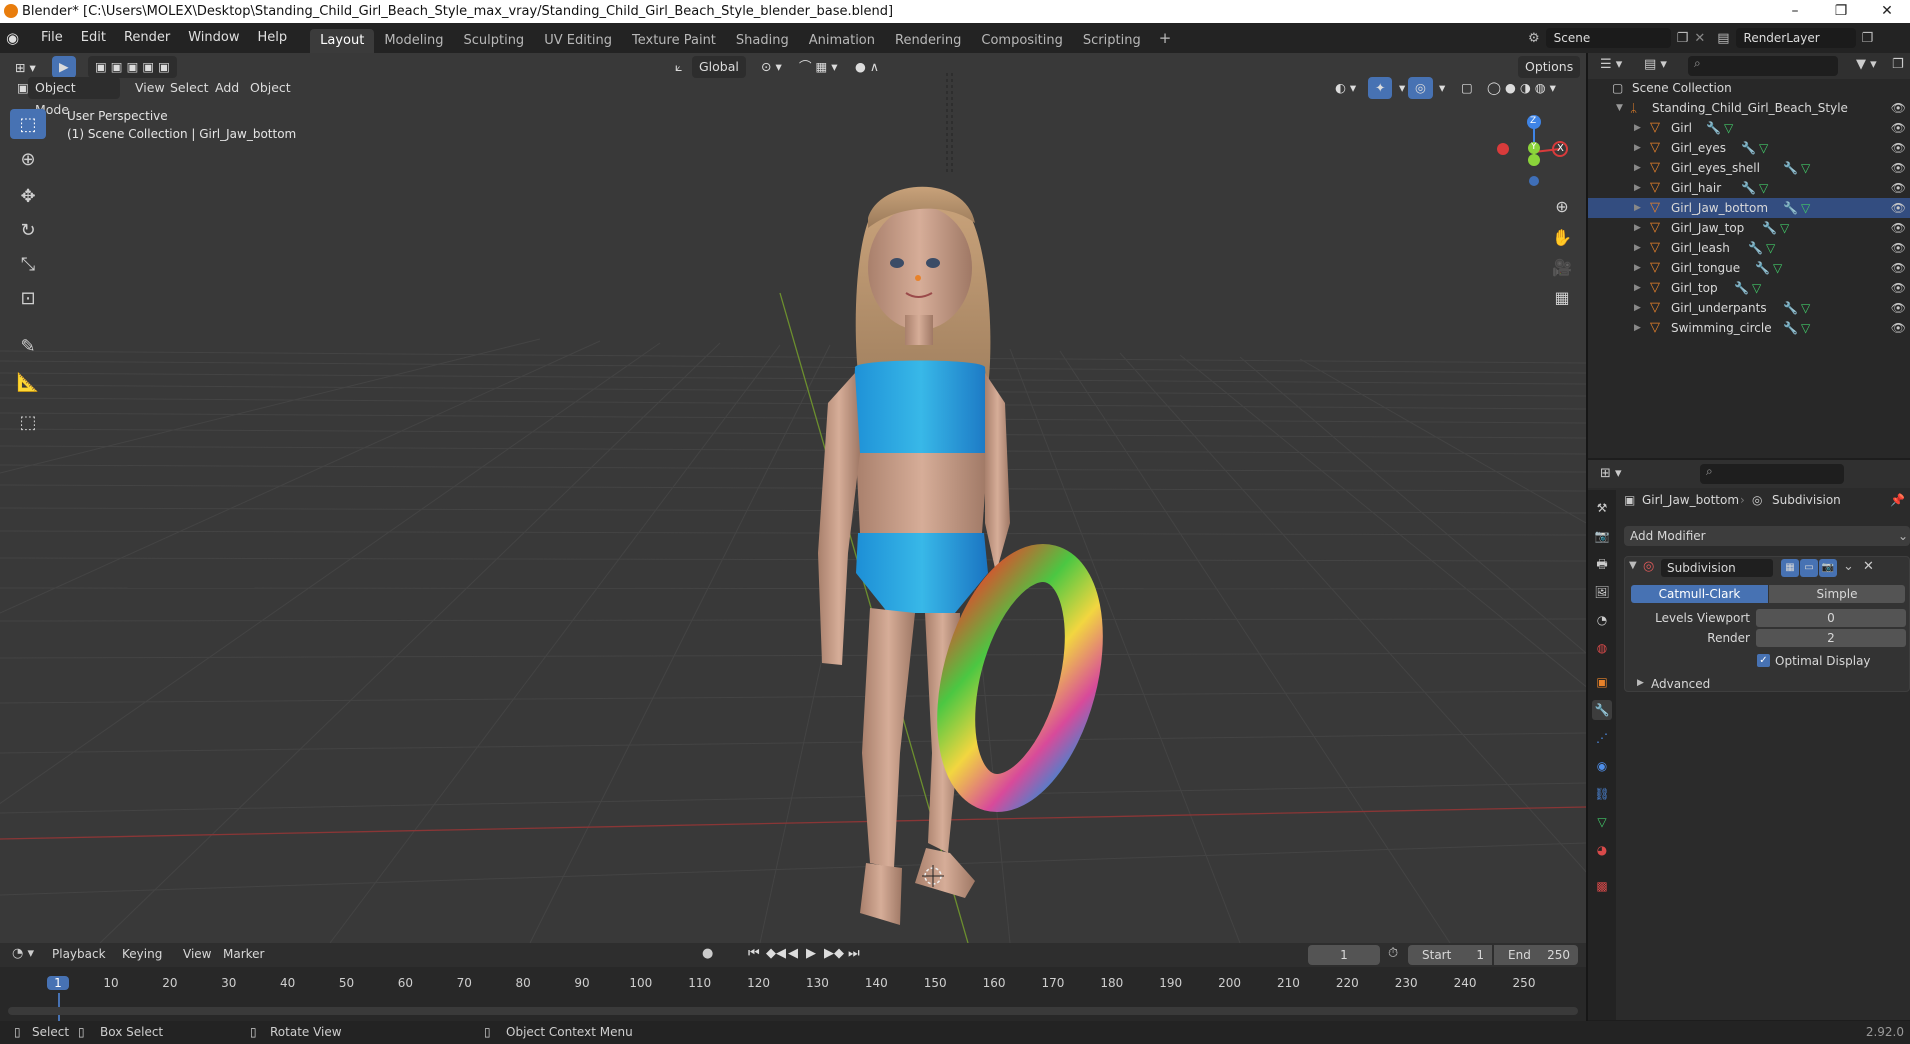 The height and width of the screenshot is (1044, 1910). I want to click on show-editmode-icon: ▦, so click(1790, 568).